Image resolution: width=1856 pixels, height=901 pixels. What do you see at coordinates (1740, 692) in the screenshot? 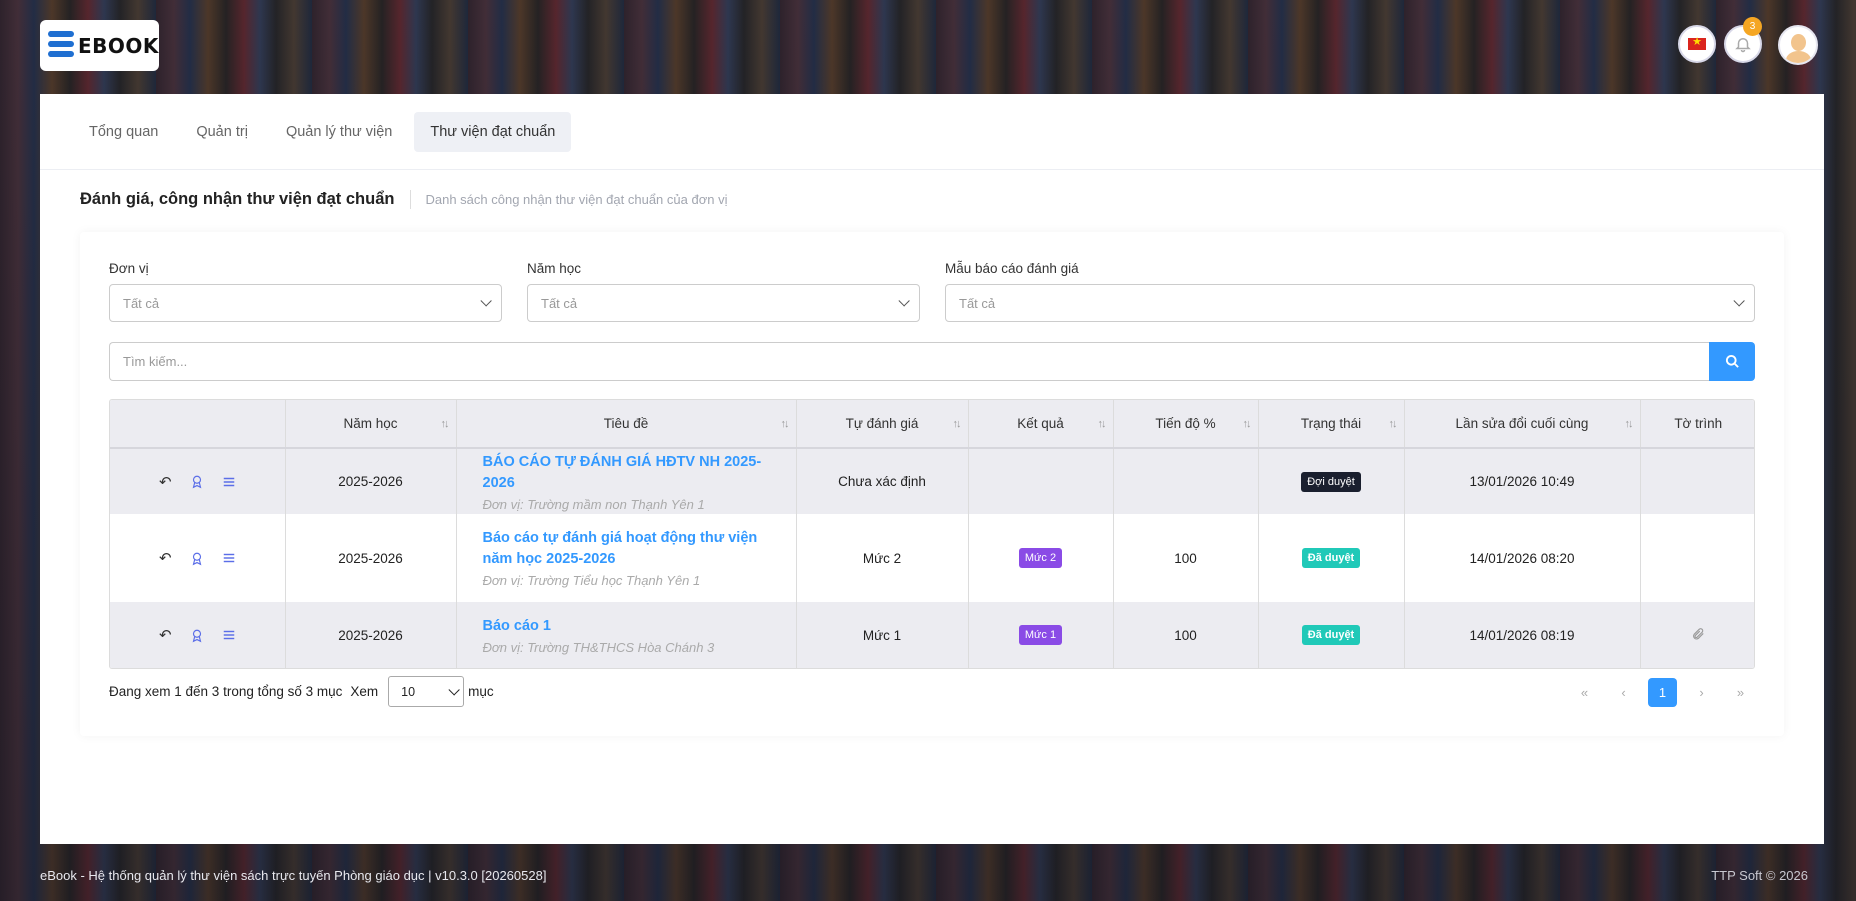
I see `last-page-button: »` at bounding box center [1740, 692].